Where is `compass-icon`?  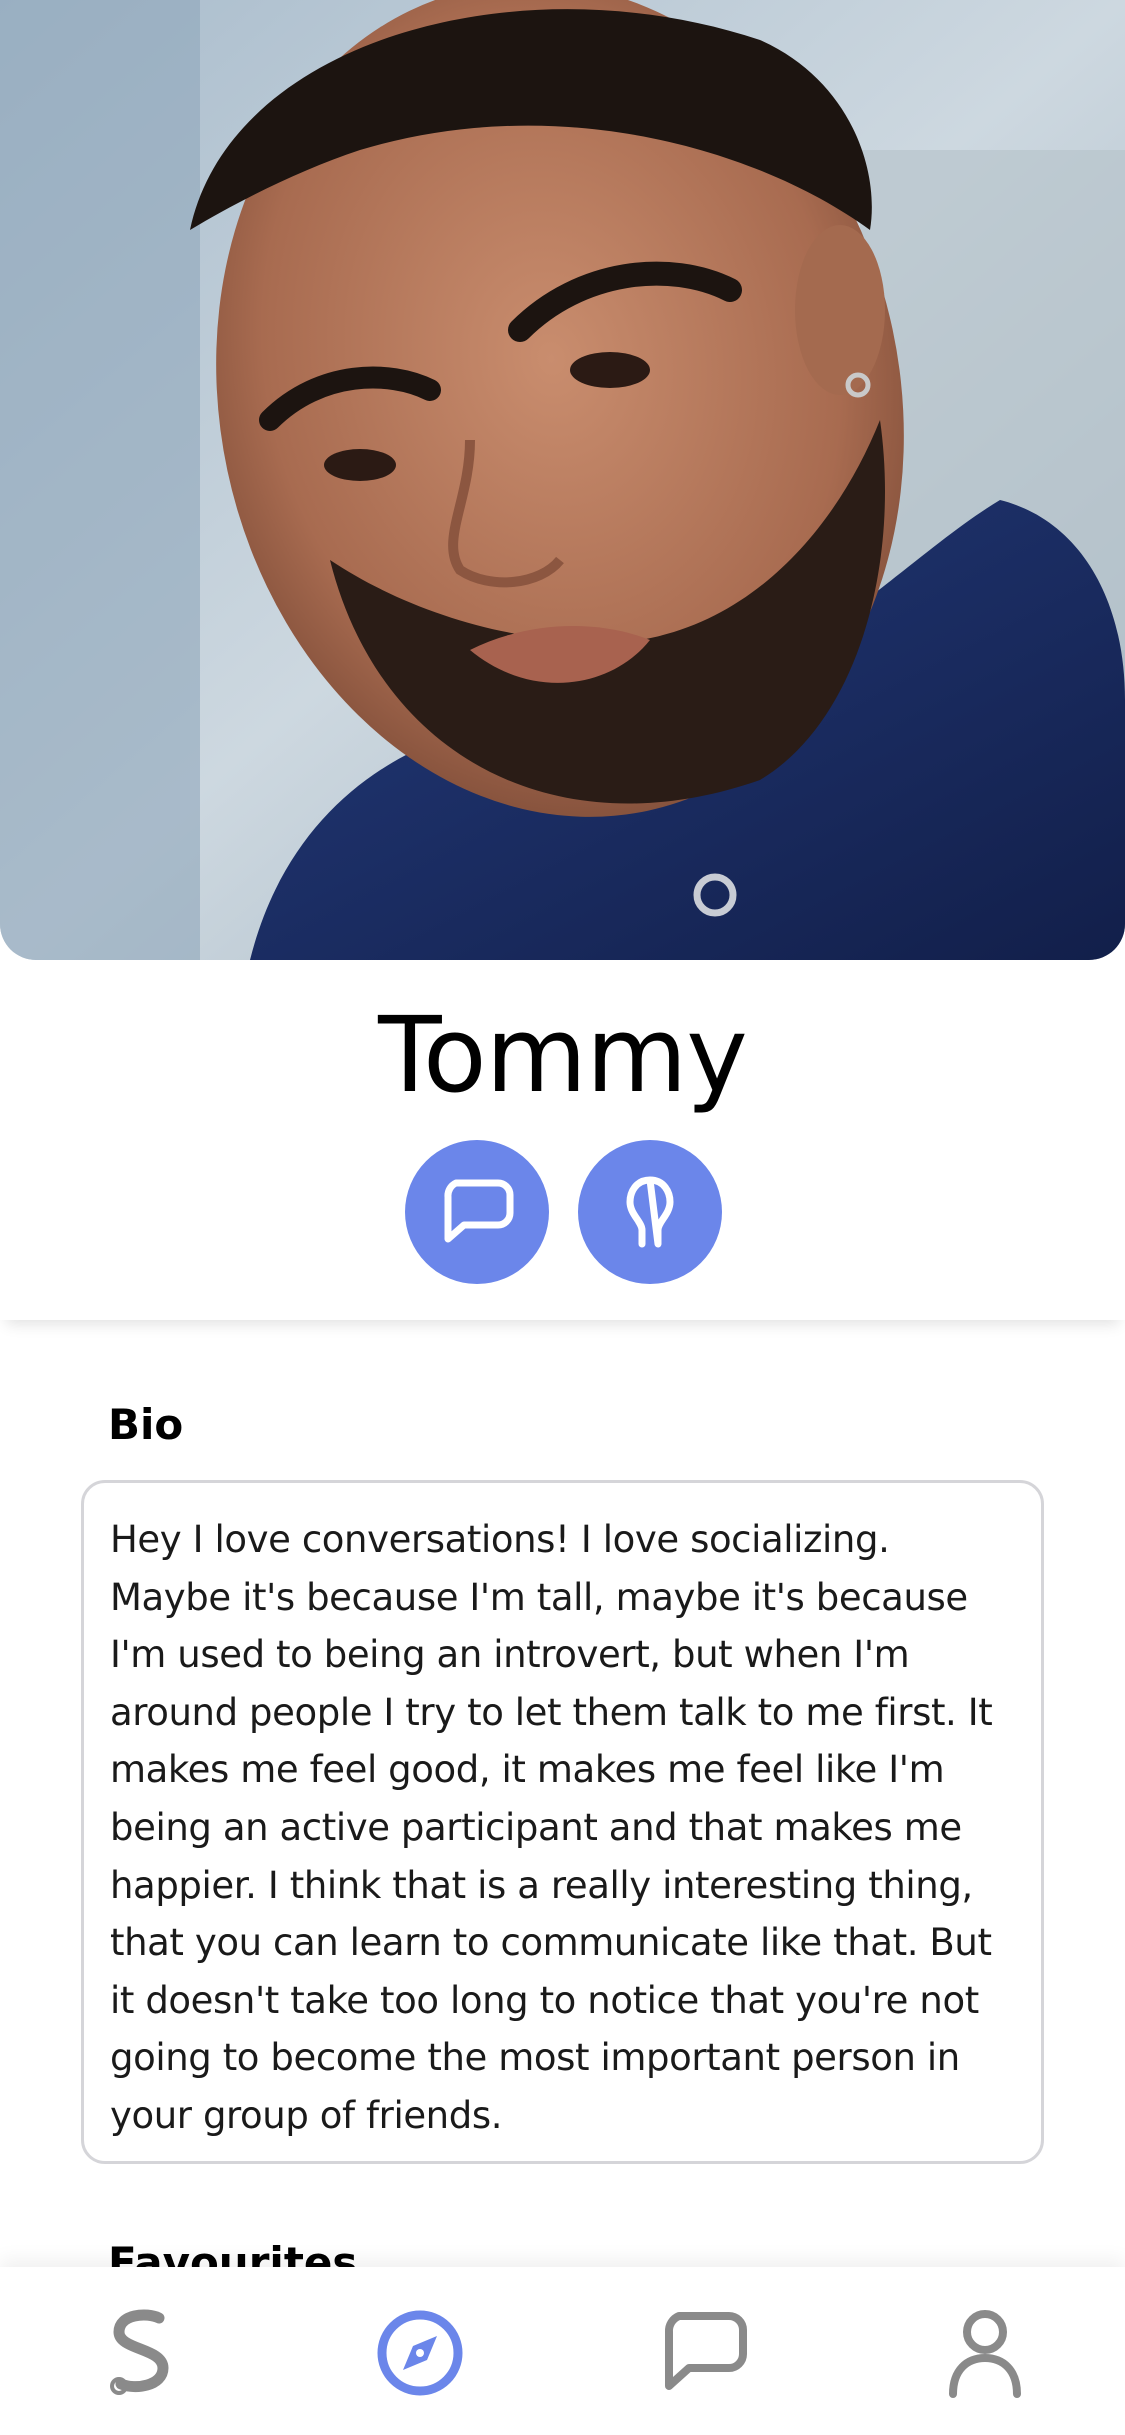 compass-icon is located at coordinates (420, 2353).